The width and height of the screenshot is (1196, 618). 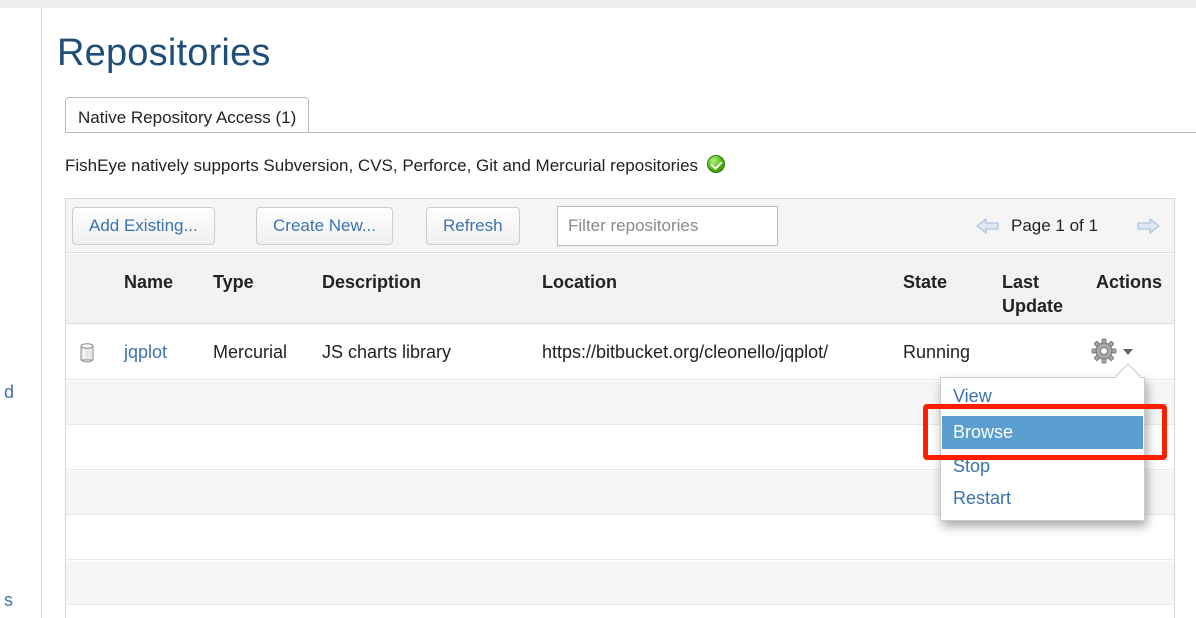 I want to click on actions-dropdown-menu: View Browse Stop Restart, so click(x=1042, y=449).